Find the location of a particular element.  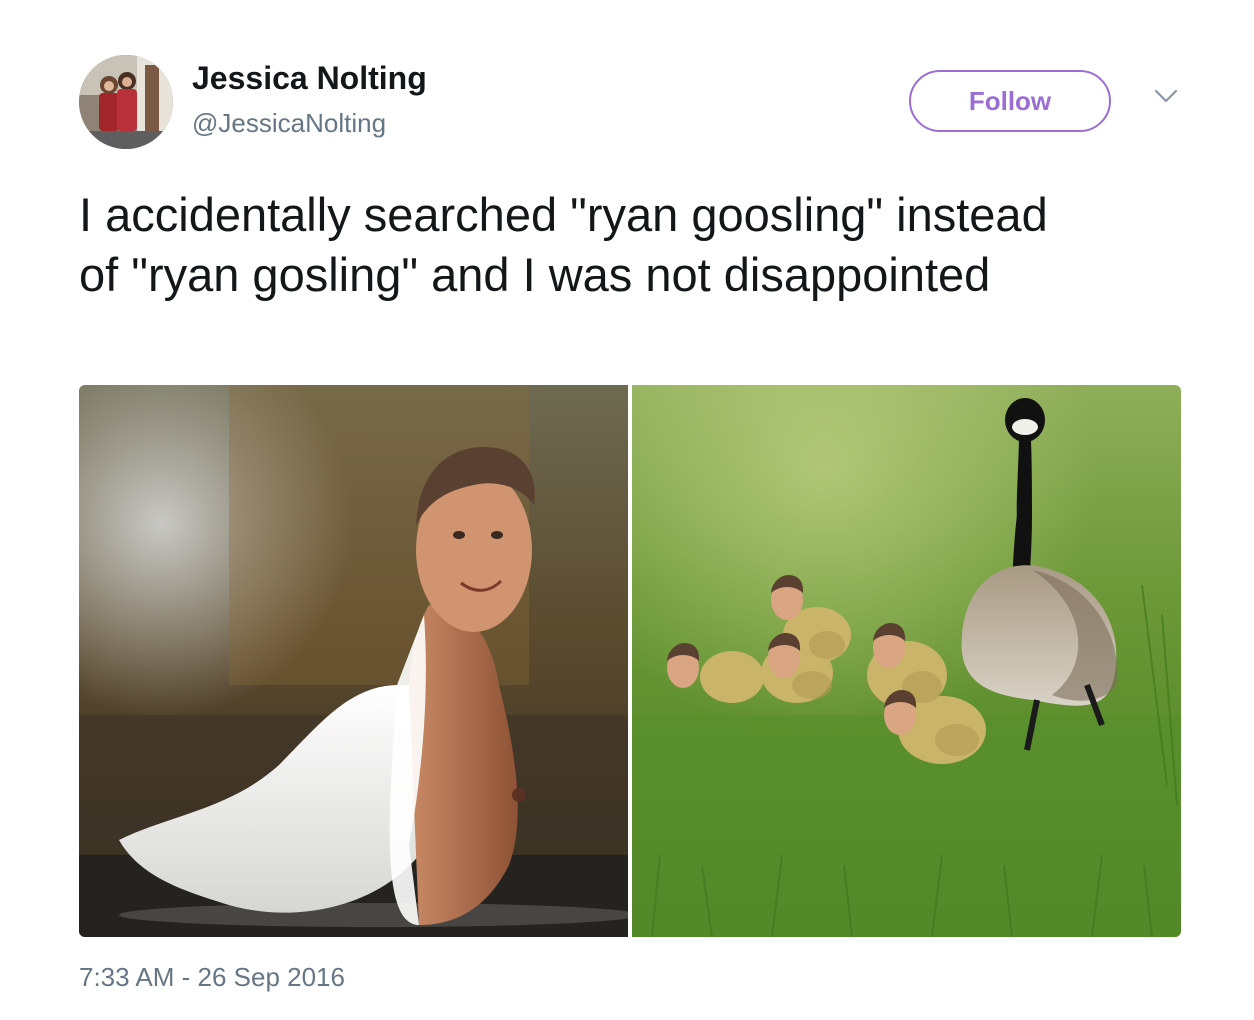

follow-button: Follow is located at coordinates (1010, 101).